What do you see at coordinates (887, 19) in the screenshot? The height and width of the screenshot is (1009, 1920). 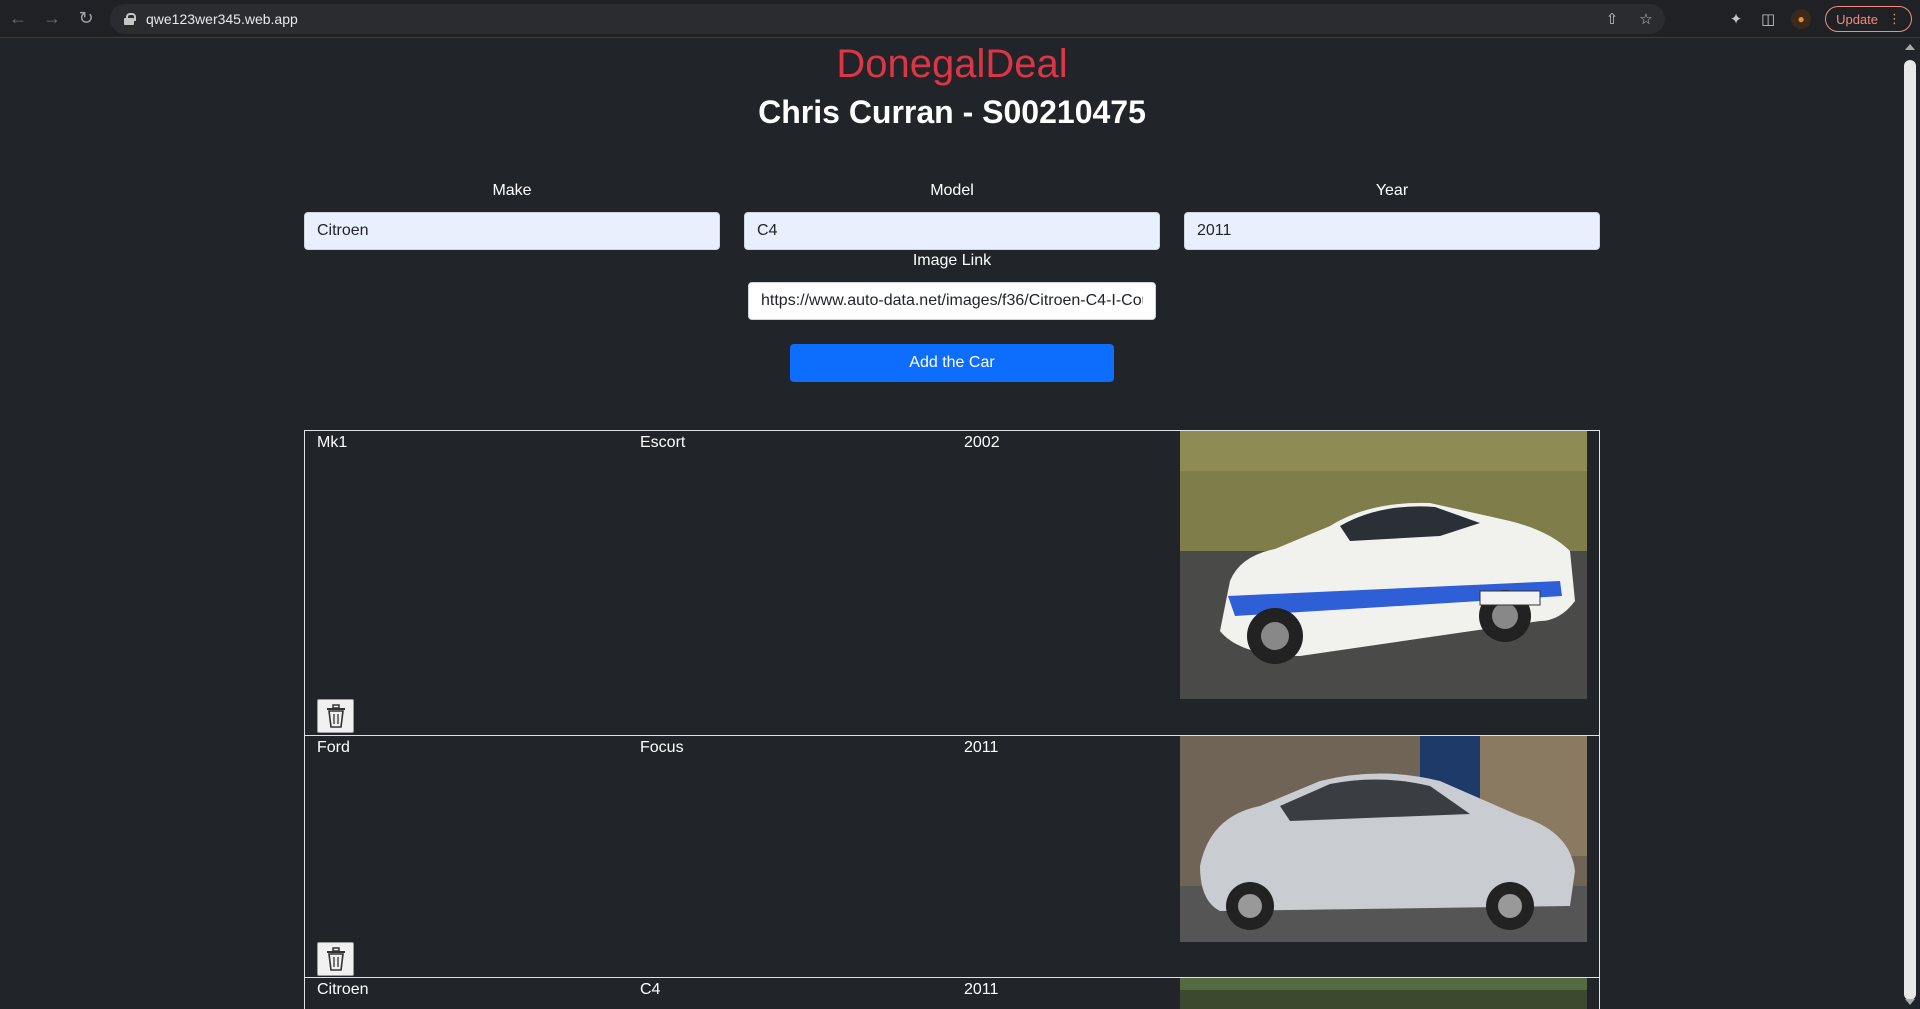 I see `address-bar: qwe123wer345.web.app ⇧ ☆` at bounding box center [887, 19].